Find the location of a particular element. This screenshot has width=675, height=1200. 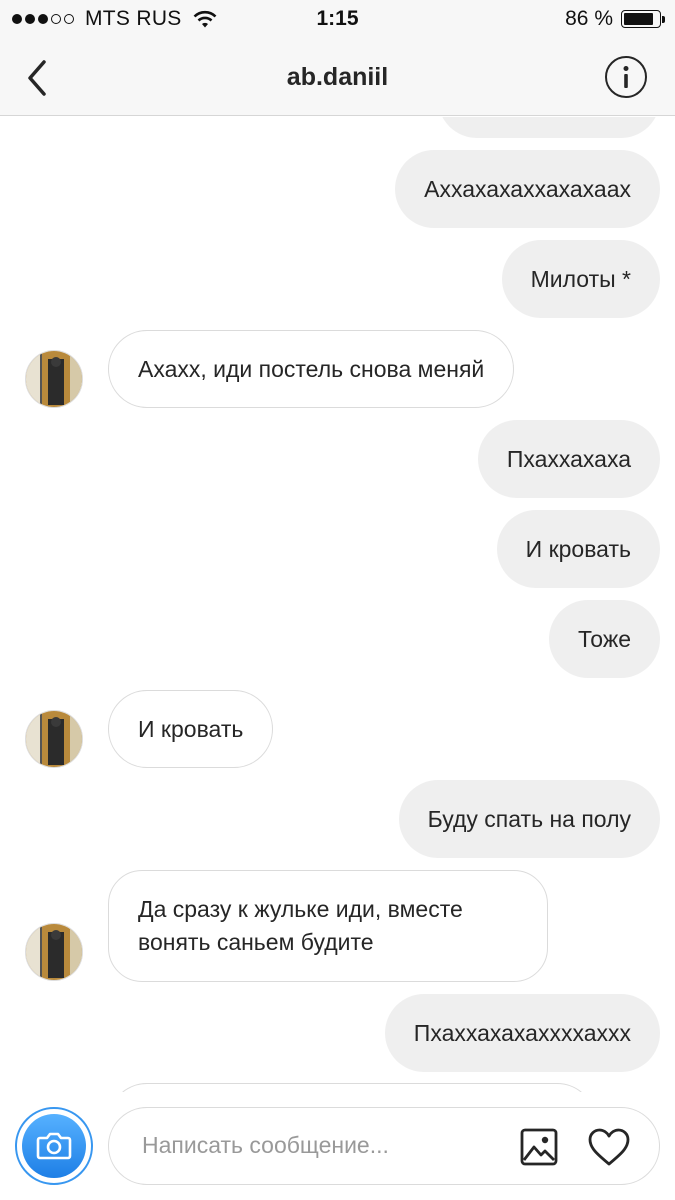

camera-button is located at coordinates (54, 1146).